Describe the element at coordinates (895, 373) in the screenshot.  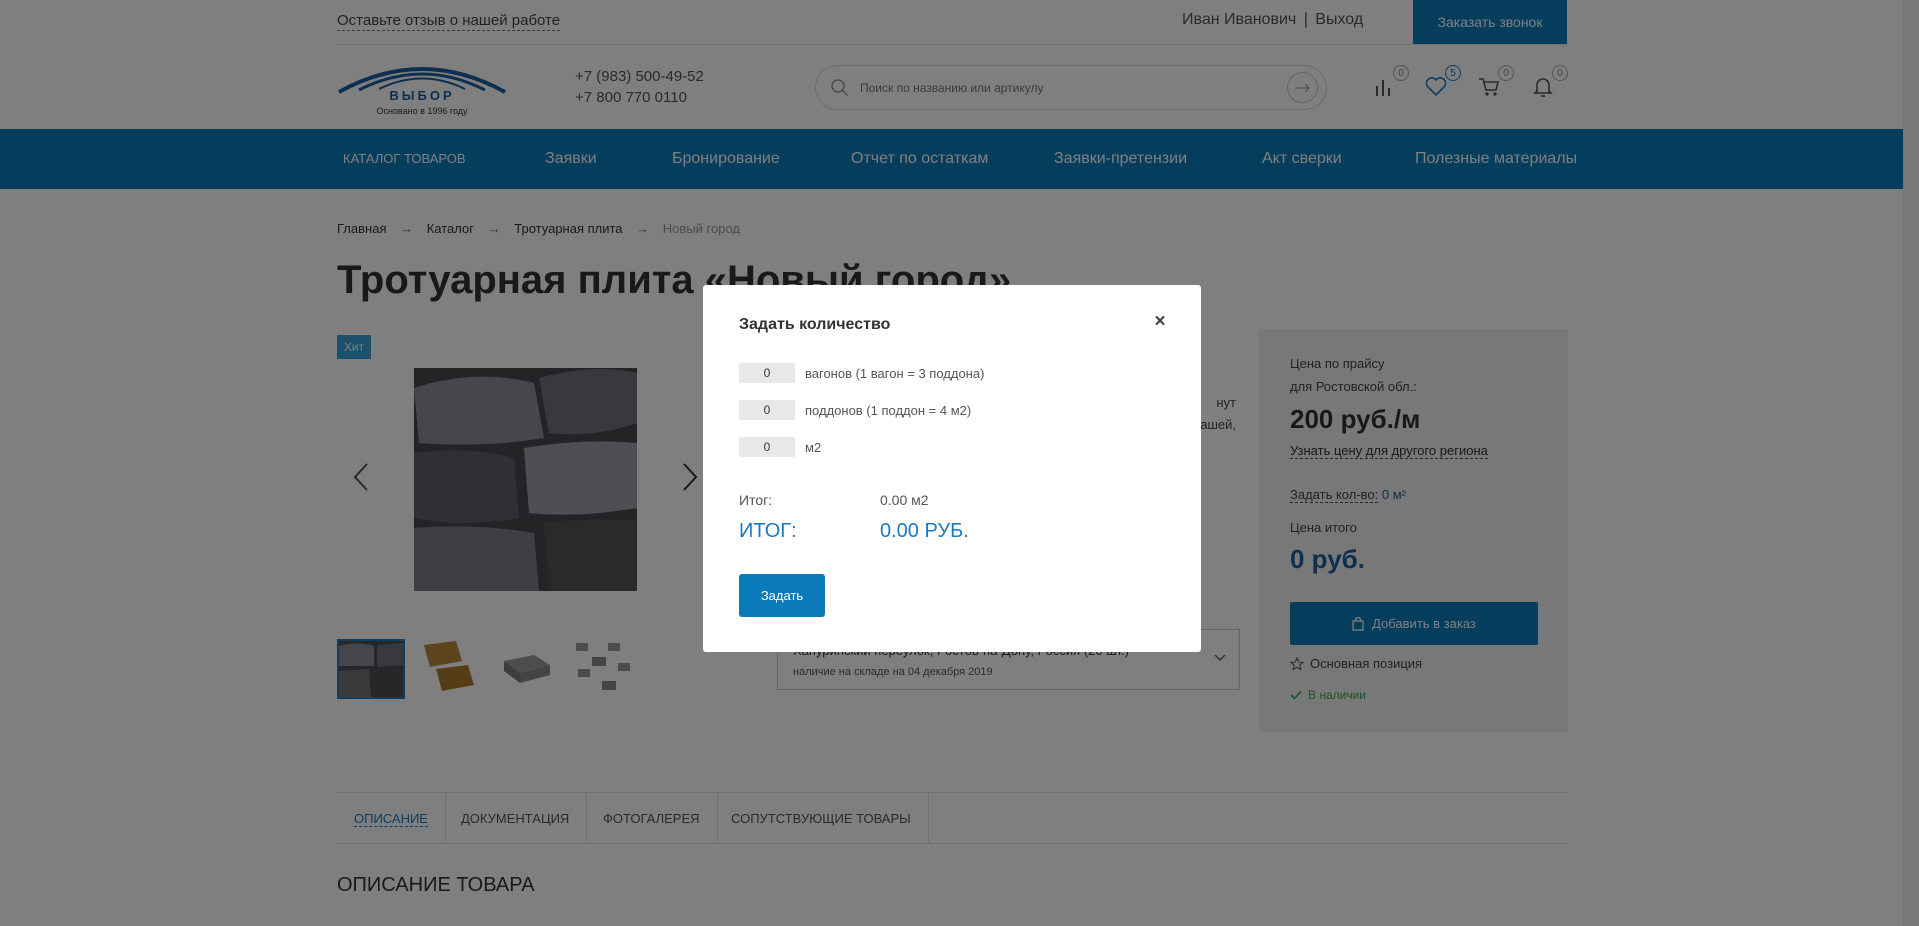
I see `wagons-label: вагонов (1 вагон = 3 поддона)` at that location.